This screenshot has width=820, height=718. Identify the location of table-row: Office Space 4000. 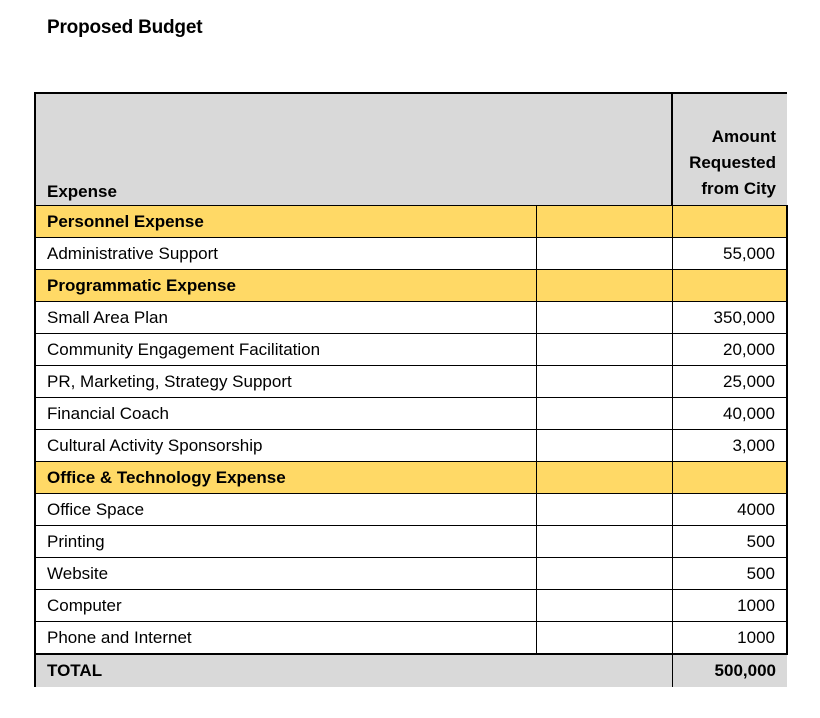
(411, 509).